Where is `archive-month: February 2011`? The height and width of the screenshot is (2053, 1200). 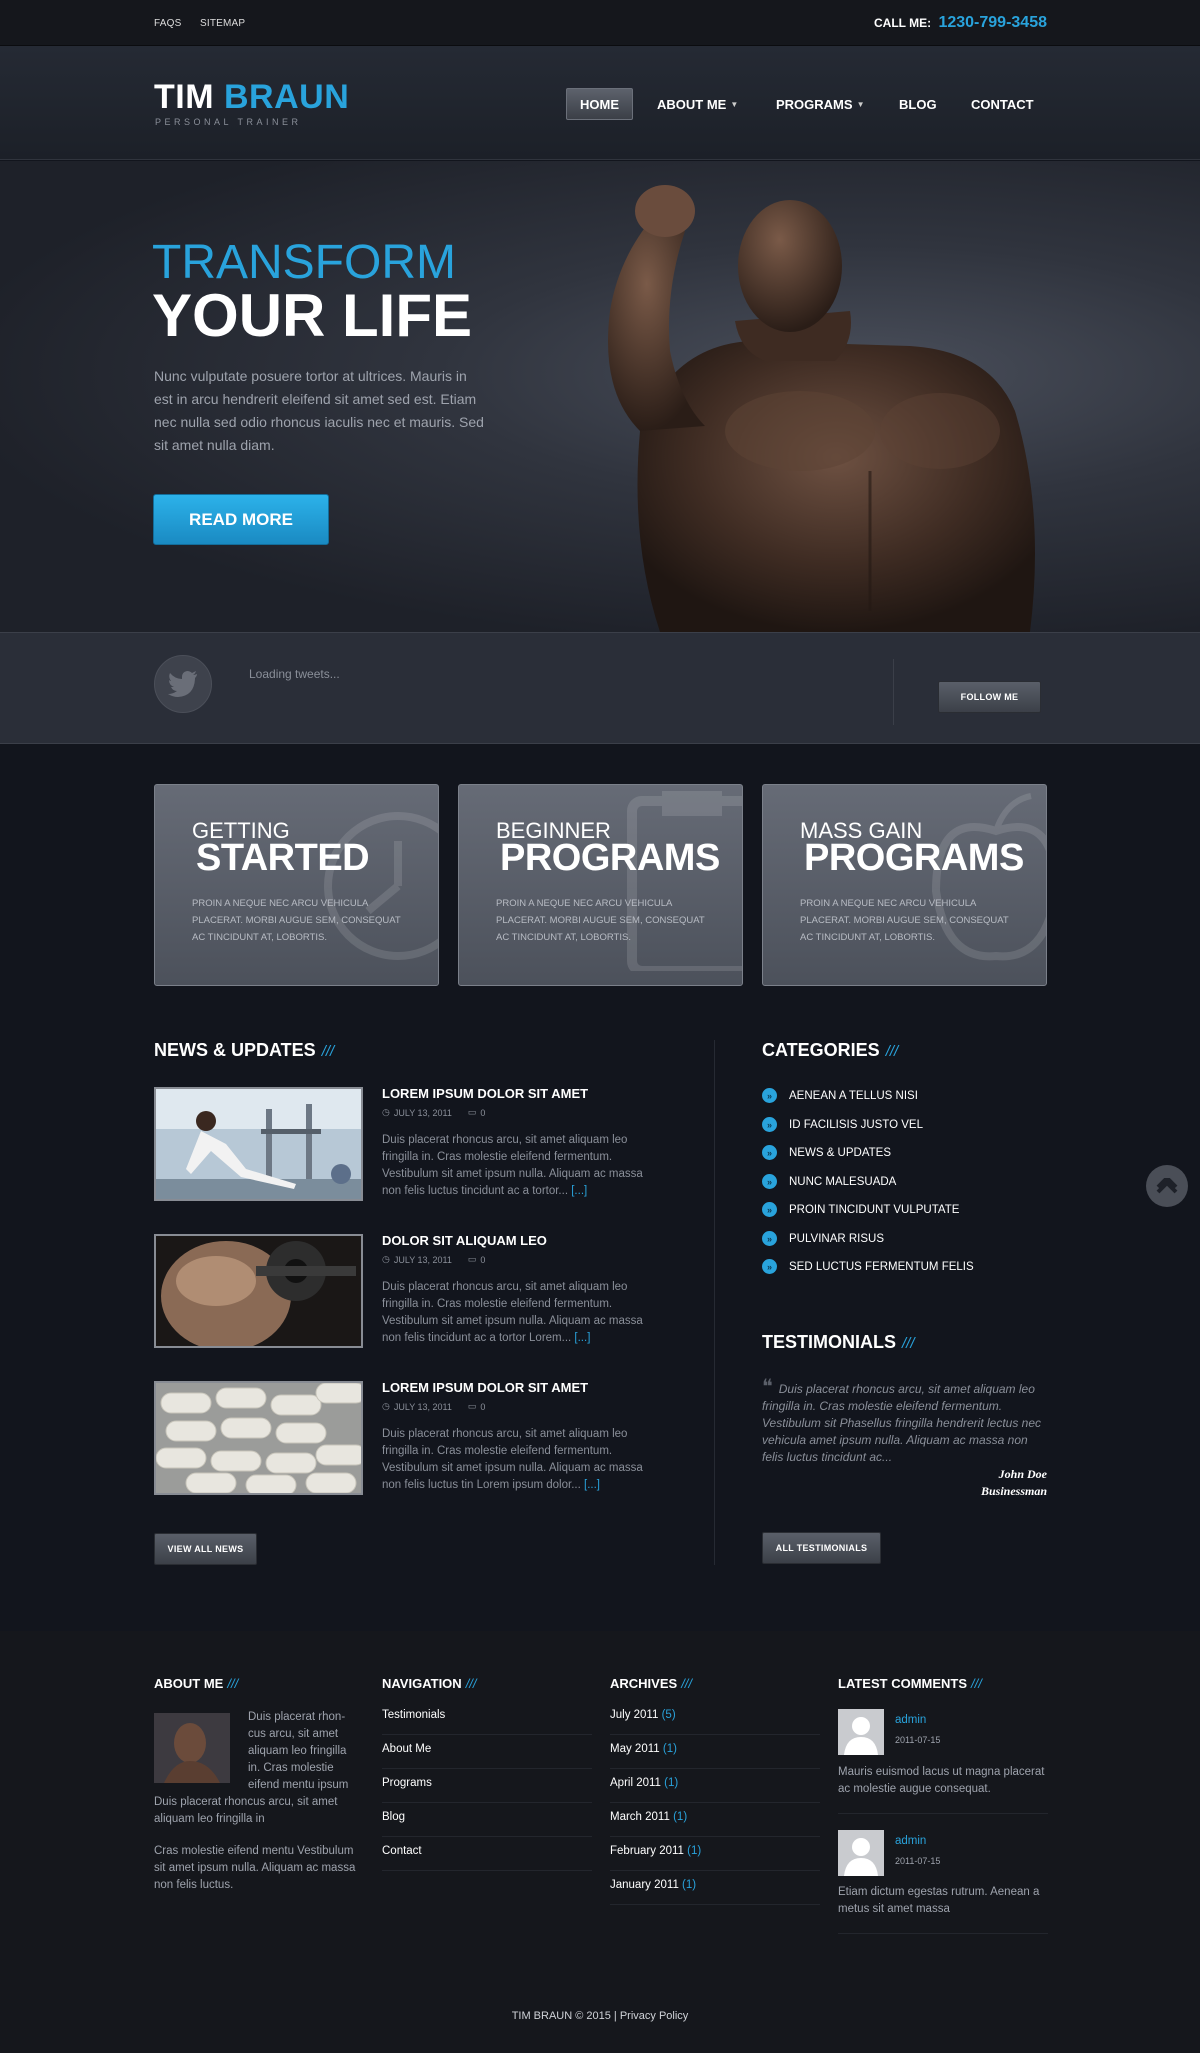 archive-month: February 2011 is located at coordinates (647, 1851).